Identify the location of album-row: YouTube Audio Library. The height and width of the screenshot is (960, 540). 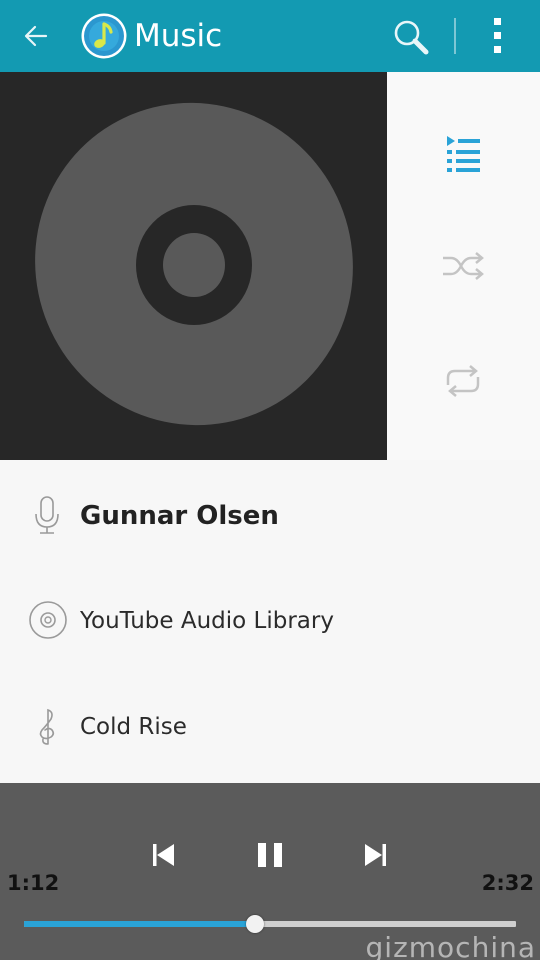
(270, 621).